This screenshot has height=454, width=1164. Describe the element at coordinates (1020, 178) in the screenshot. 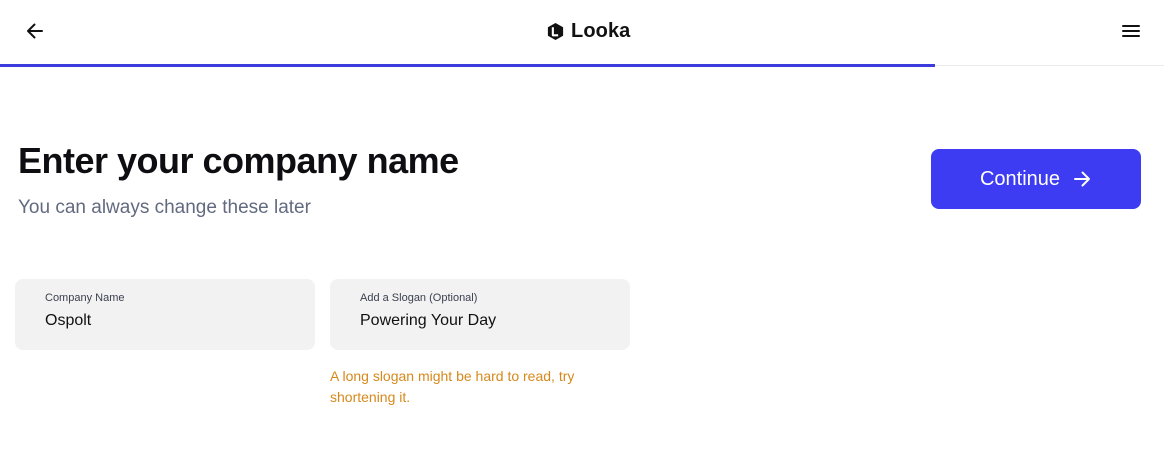

I see `continue-label: Continue` at that location.